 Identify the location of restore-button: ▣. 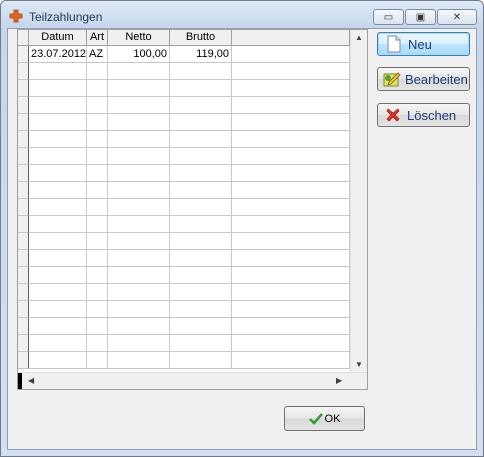
(420, 17).